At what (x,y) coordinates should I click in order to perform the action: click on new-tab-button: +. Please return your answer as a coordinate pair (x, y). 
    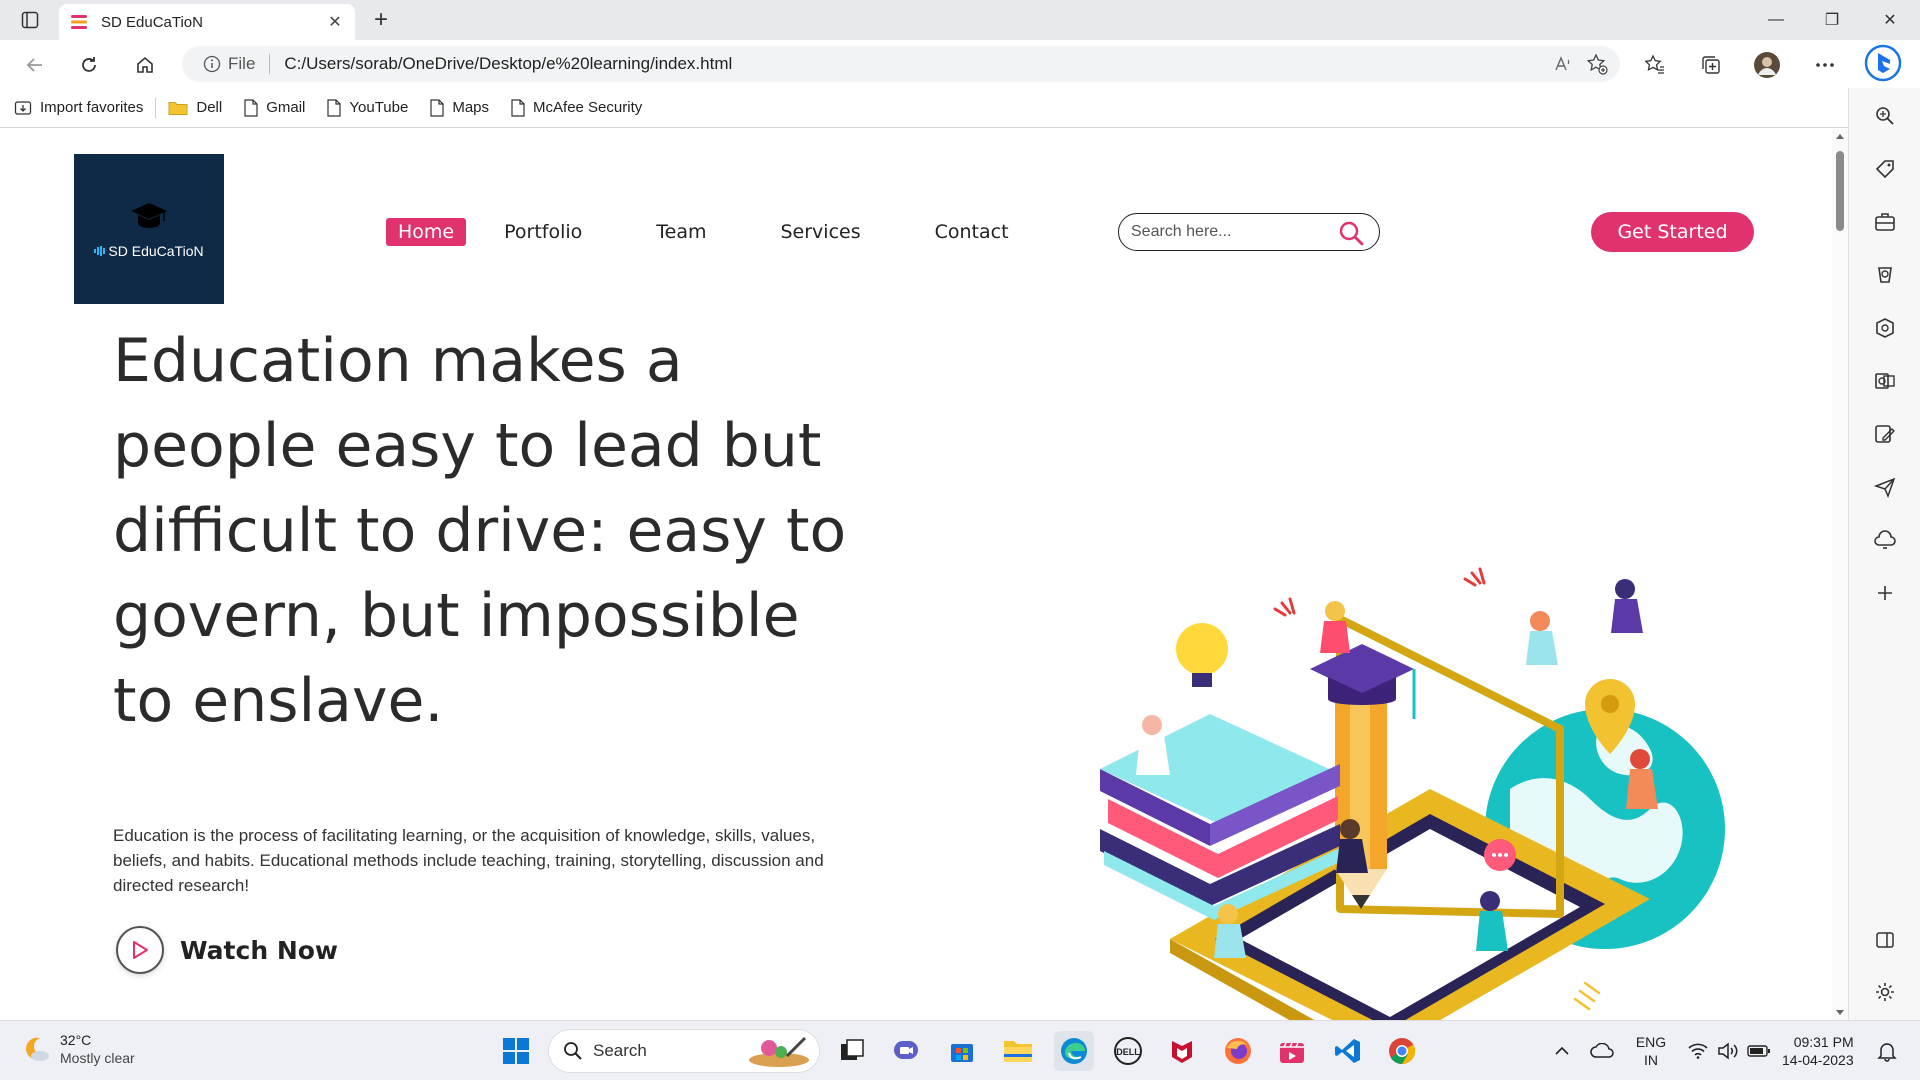
    Looking at the image, I should click on (381, 20).